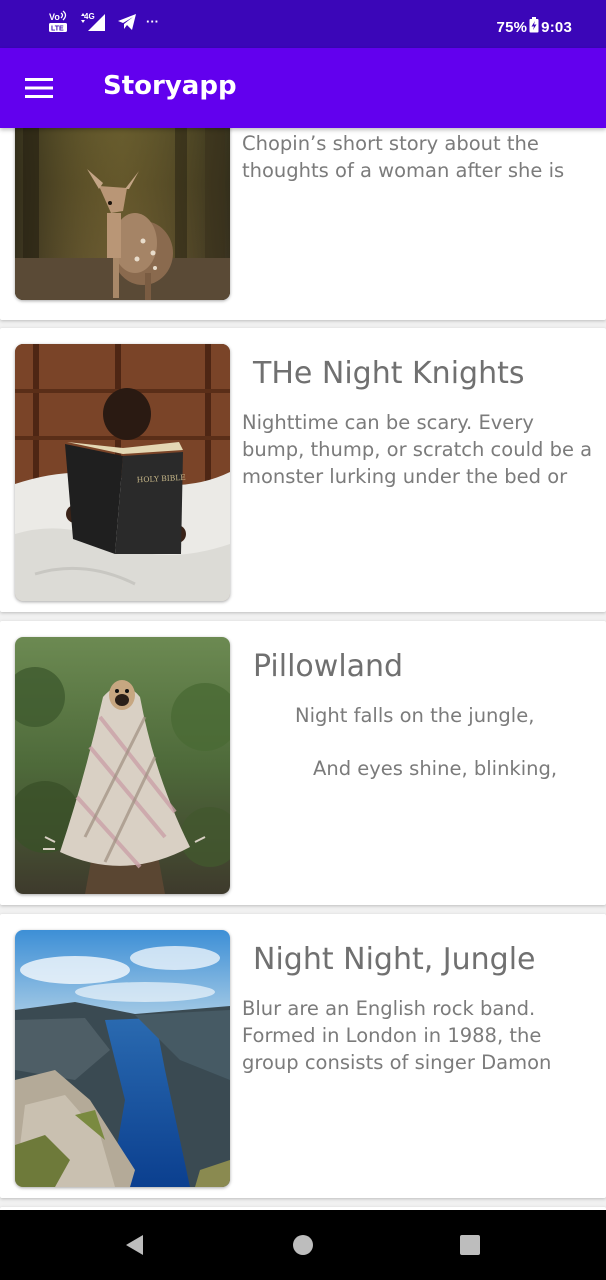  I want to click on svg-text: LTE, so click(57, 29).